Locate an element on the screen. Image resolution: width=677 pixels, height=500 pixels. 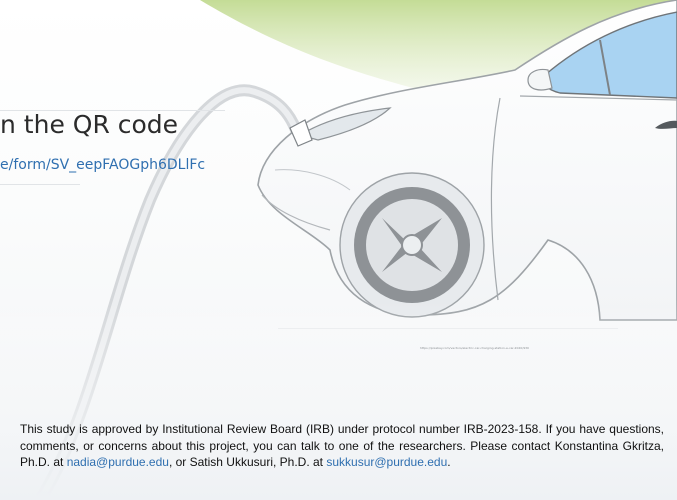
email-link-ukkusuri: sukkusur@purdue.edu is located at coordinates (386, 462).